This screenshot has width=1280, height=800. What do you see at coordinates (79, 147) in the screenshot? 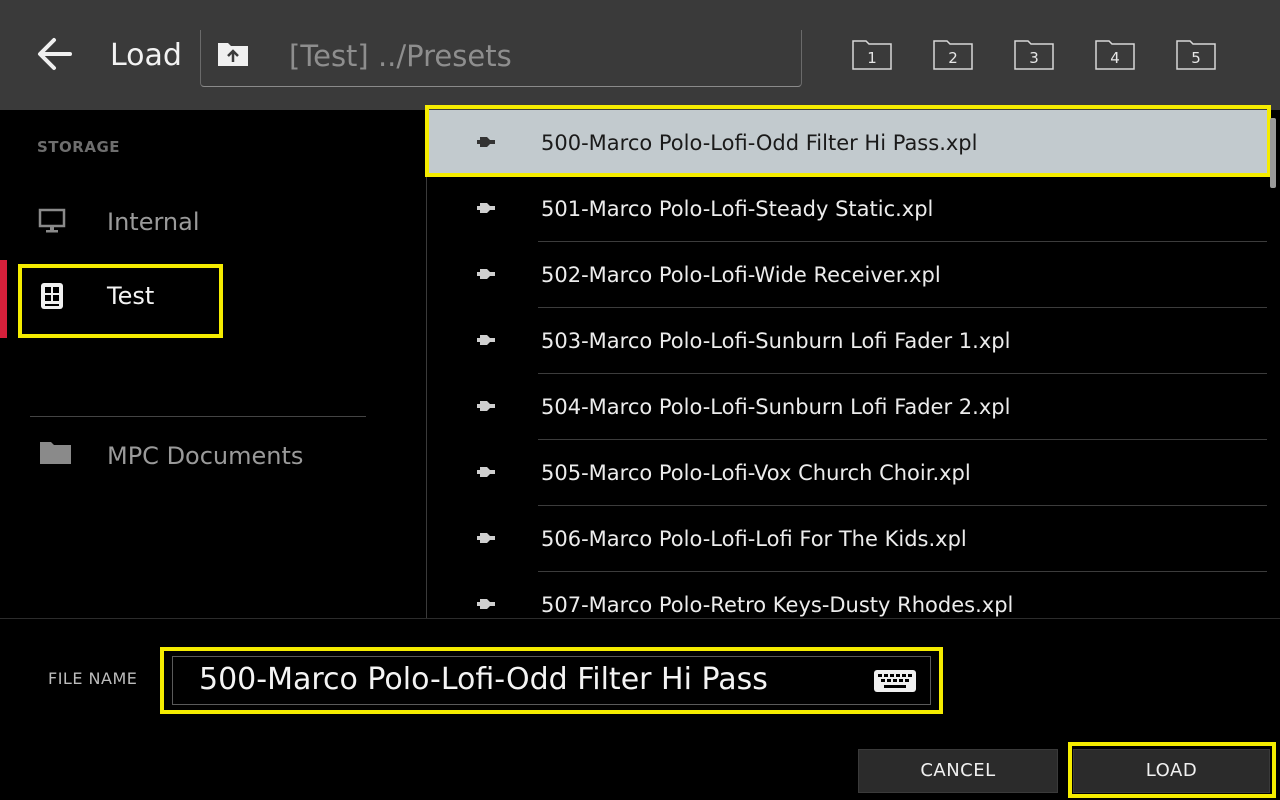
I see `storage-section-label: STORAGE` at bounding box center [79, 147].